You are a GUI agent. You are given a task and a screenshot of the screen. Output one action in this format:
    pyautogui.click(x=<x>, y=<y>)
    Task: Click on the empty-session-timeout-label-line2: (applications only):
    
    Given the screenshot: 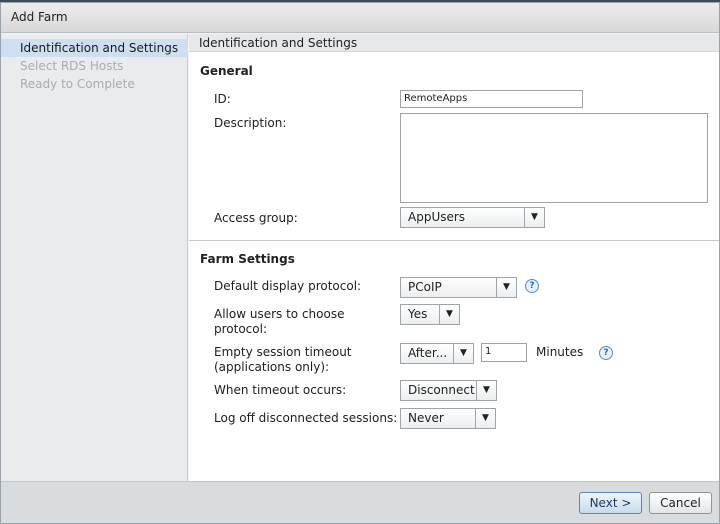 What is the action you would take?
    pyautogui.click(x=272, y=367)
    